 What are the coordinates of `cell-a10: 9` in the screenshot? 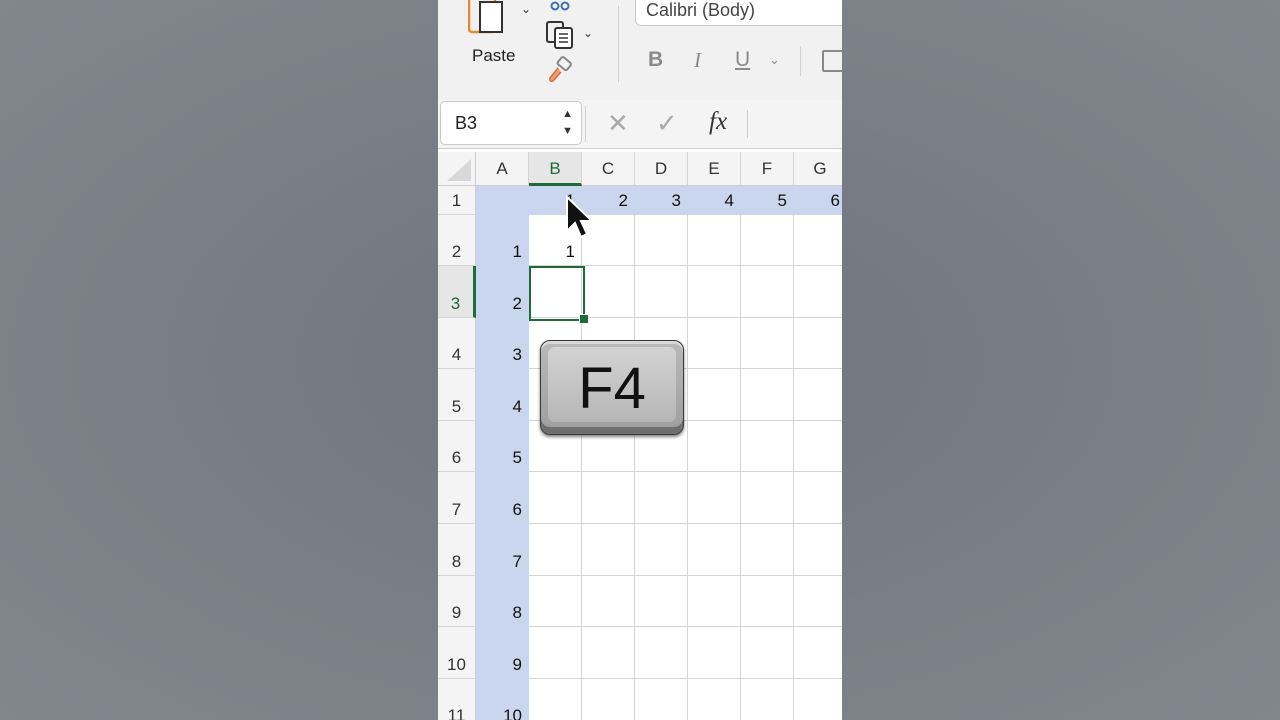 It's located at (502, 653).